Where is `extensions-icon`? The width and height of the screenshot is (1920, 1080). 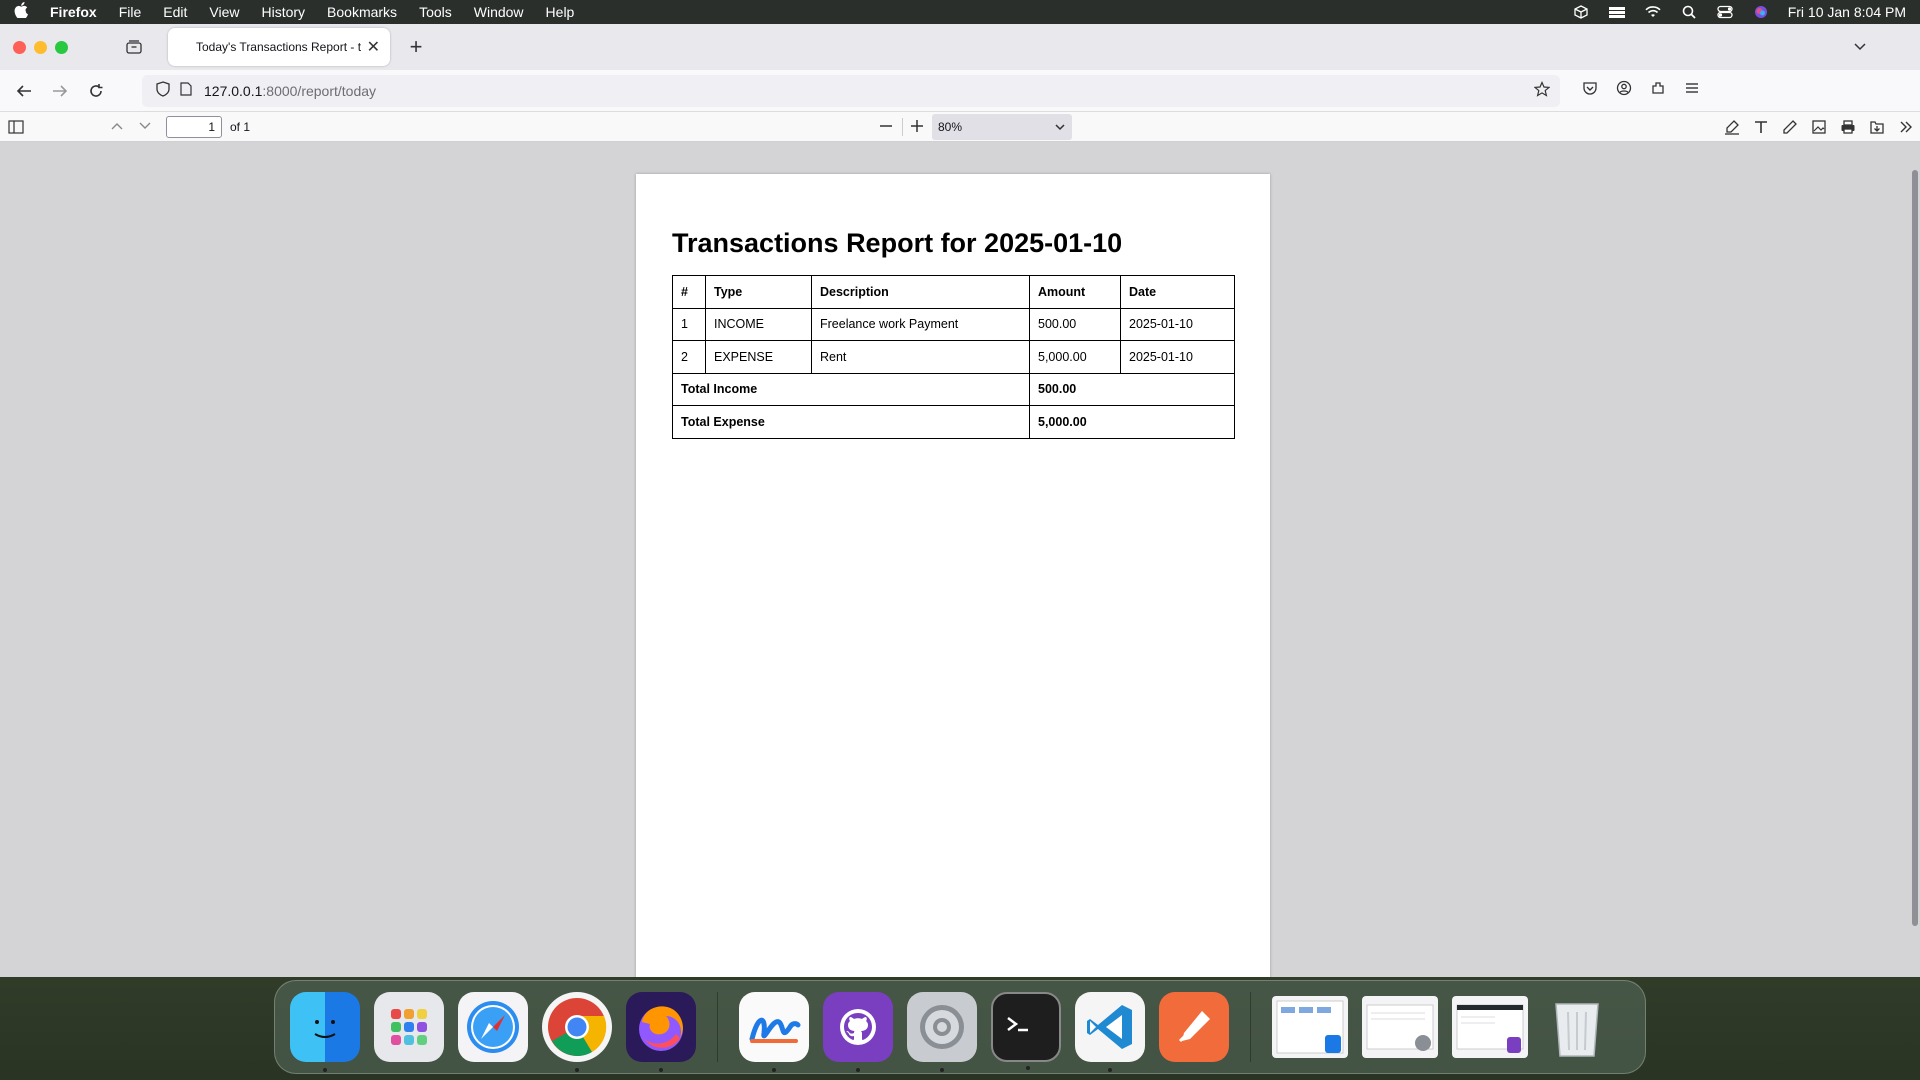
extensions-icon is located at coordinates (1658, 90).